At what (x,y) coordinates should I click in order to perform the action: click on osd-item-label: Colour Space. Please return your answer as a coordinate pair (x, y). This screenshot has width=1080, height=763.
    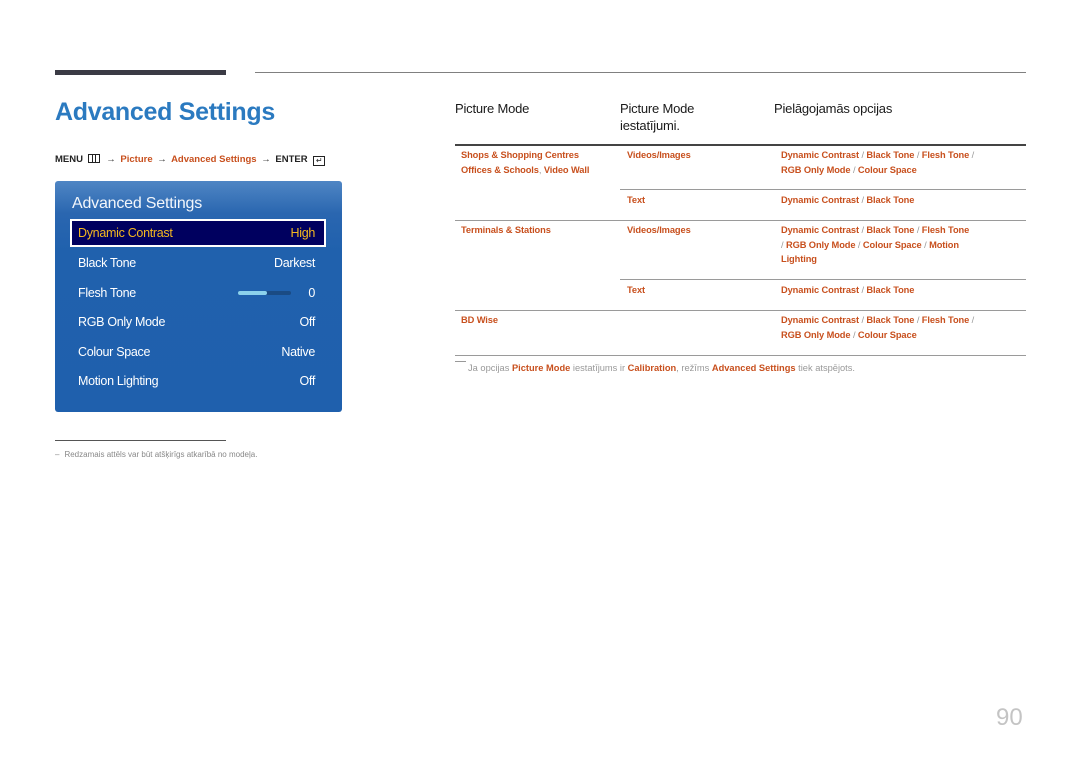
    Looking at the image, I should click on (114, 352).